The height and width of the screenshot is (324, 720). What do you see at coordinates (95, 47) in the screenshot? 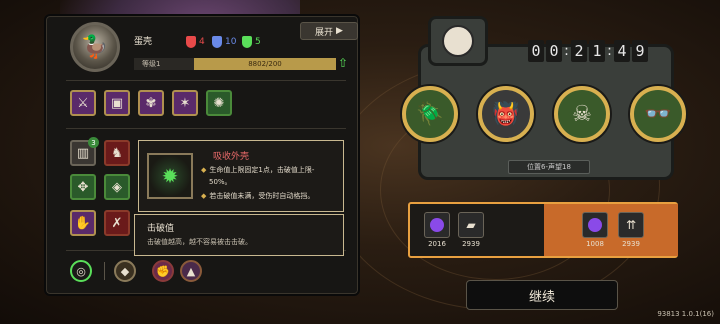
I see `avatar: 🦆` at bounding box center [95, 47].